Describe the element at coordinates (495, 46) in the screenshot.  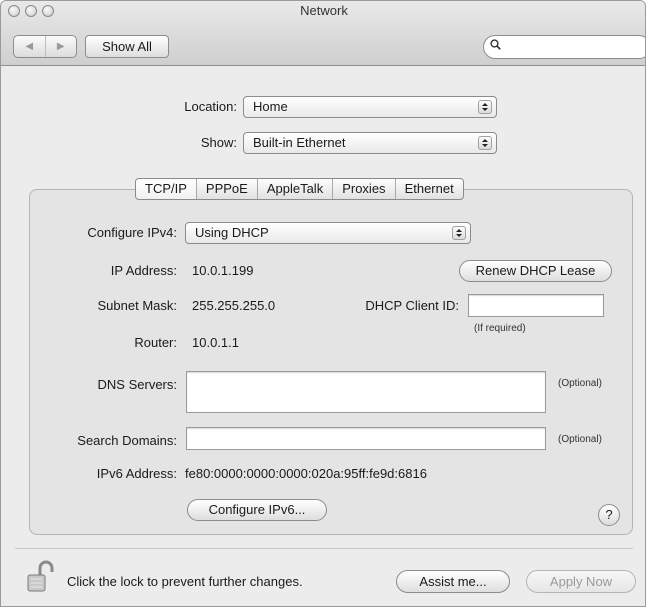
I see `magnifier-icon` at that location.